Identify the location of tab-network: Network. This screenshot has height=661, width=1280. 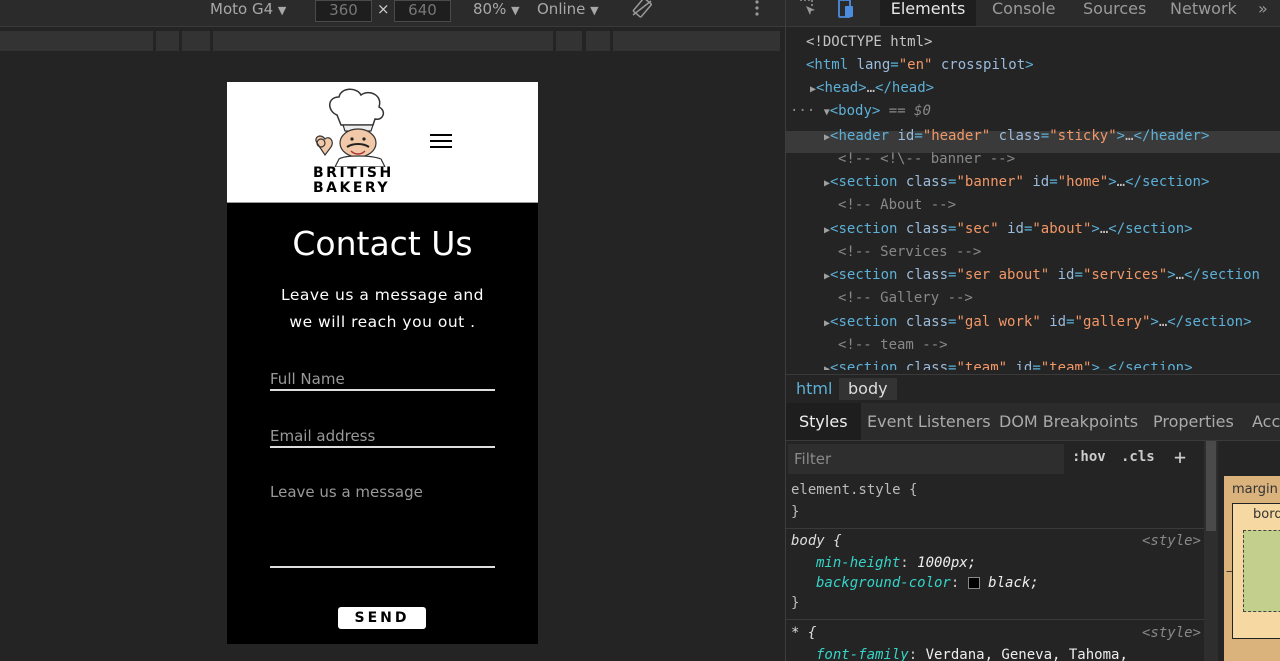
(1203, 13).